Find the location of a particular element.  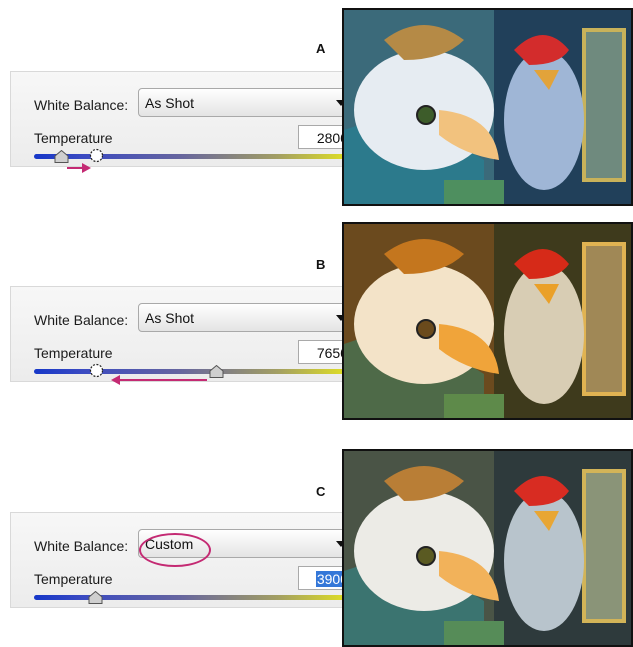

section-letter: C is located at coordinates (321, 491).